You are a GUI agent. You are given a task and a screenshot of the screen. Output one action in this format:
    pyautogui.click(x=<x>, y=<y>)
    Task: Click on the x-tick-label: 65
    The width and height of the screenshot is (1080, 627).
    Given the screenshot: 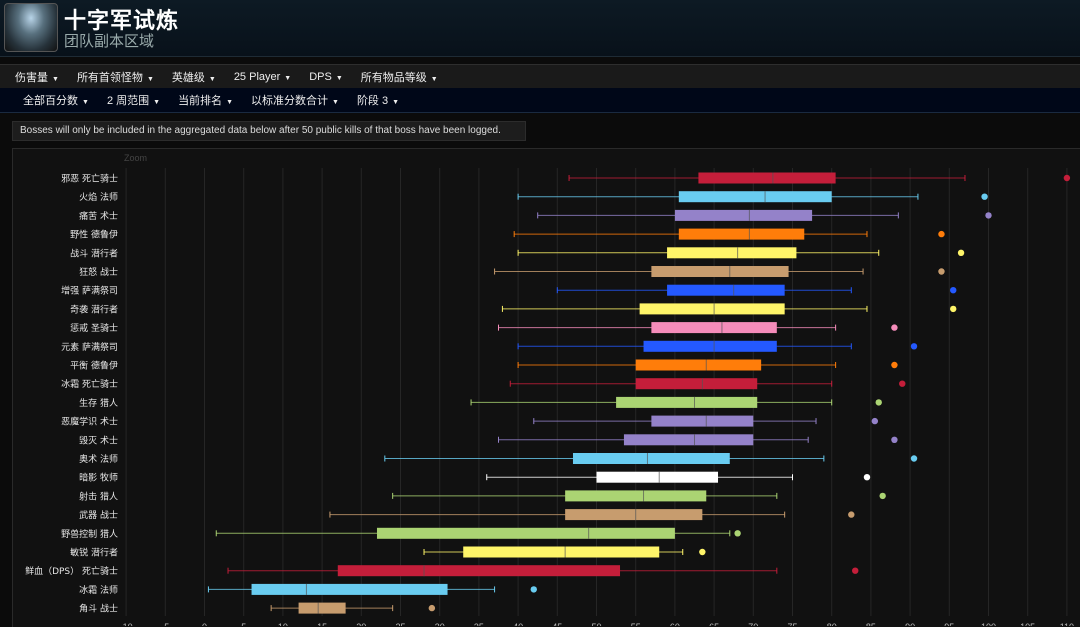 What is the action you would take?
    pyautogui.click(x=714, y=624)
    